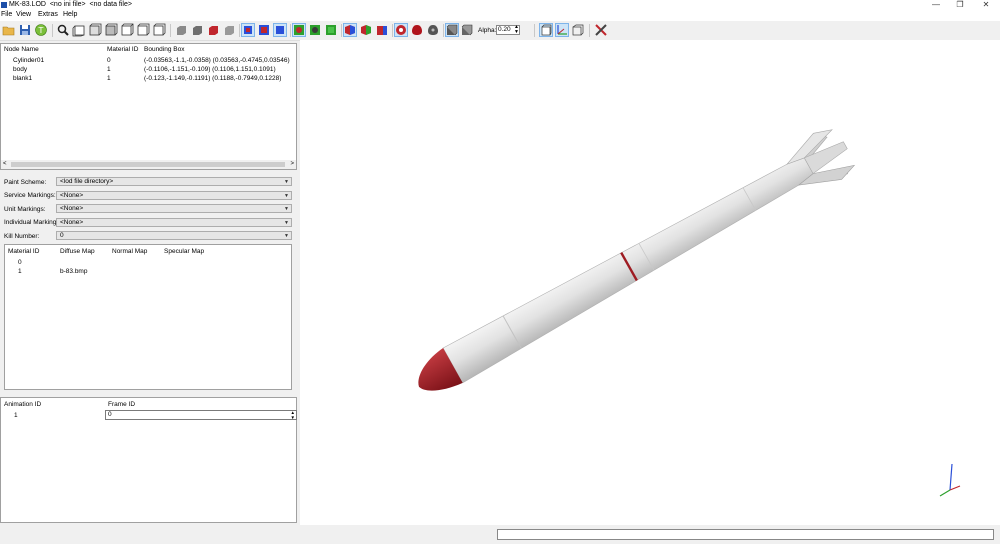 The image size is (1000, 544). What do you see at coordinates (109, 60) in the screenshot?
I see `node-material-cell: 0` at bounding box center [109, 60].